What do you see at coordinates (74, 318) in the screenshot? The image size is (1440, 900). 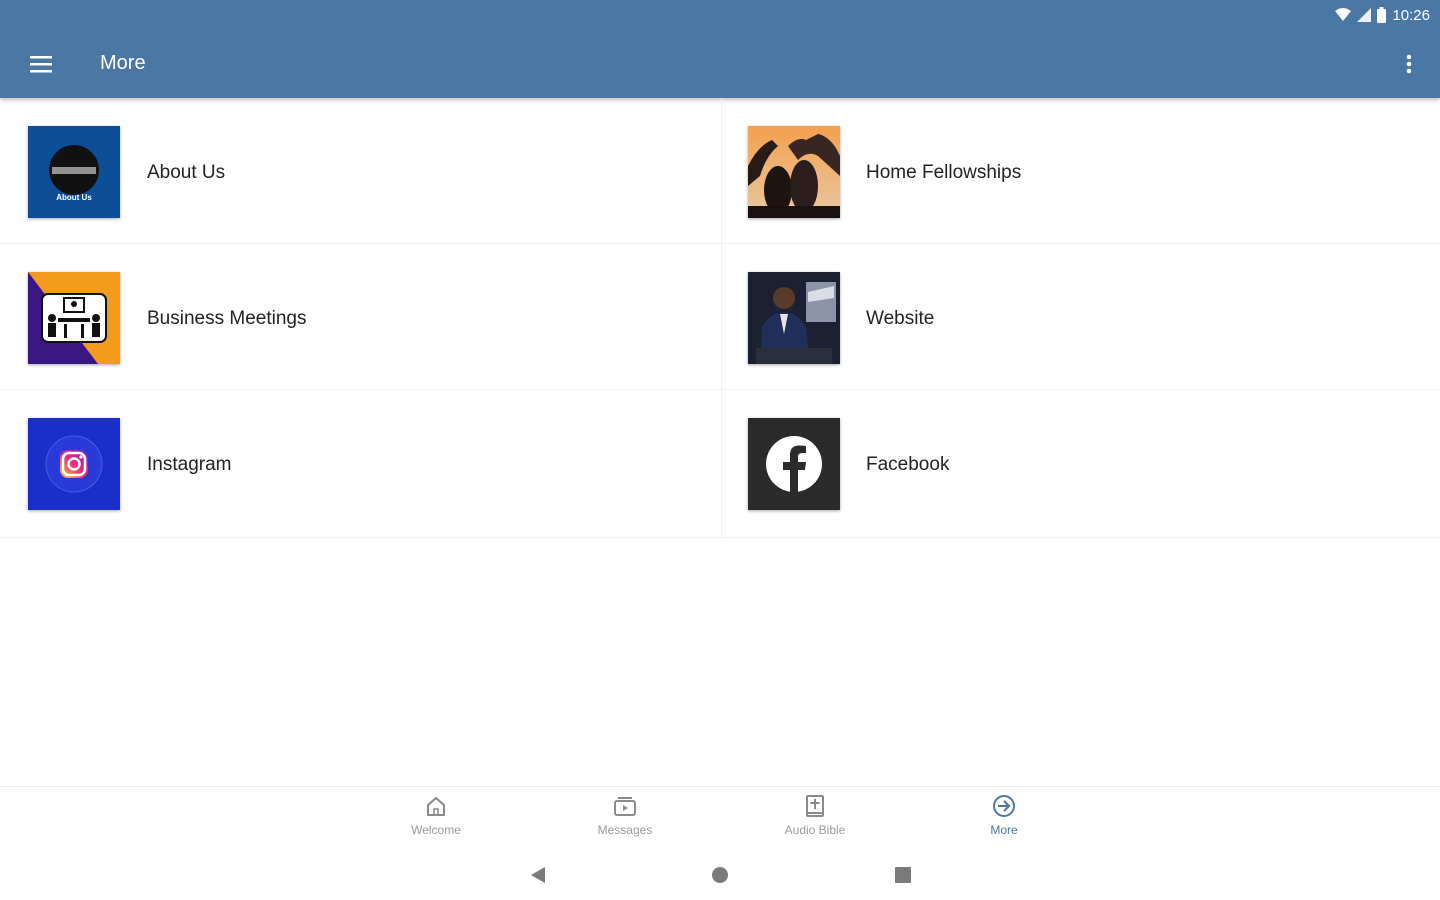 I see `business-meetings-illustration` at bounding box center [74, 318].